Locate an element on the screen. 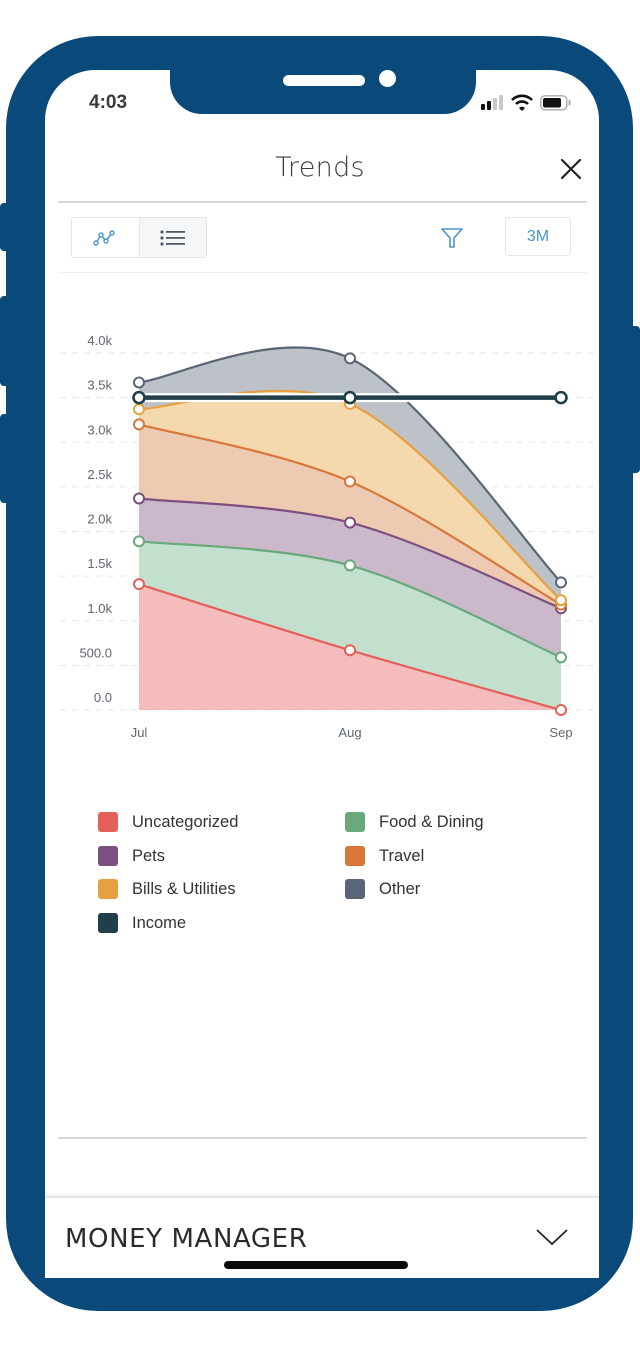 This screenshot has width=640, height=1347. legend-label: Uncategorized is located at coordinates (185, 821).